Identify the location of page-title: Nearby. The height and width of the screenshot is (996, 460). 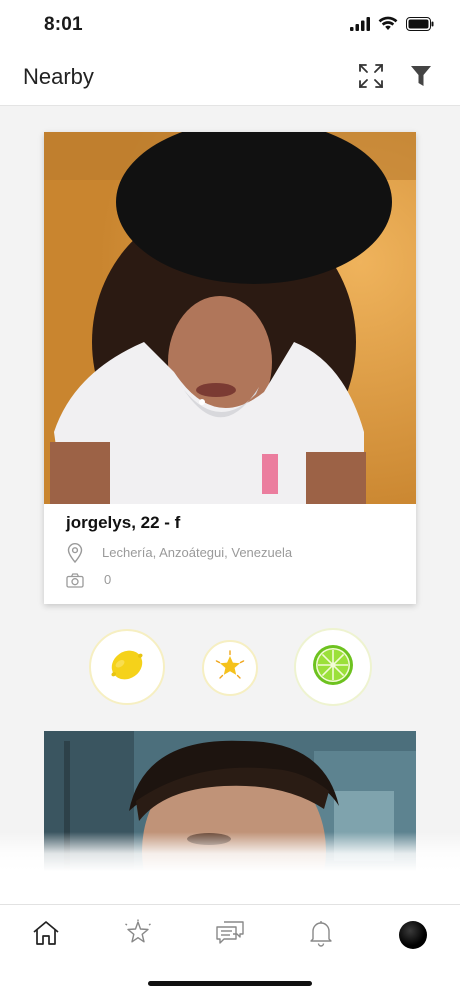
(58, 76).